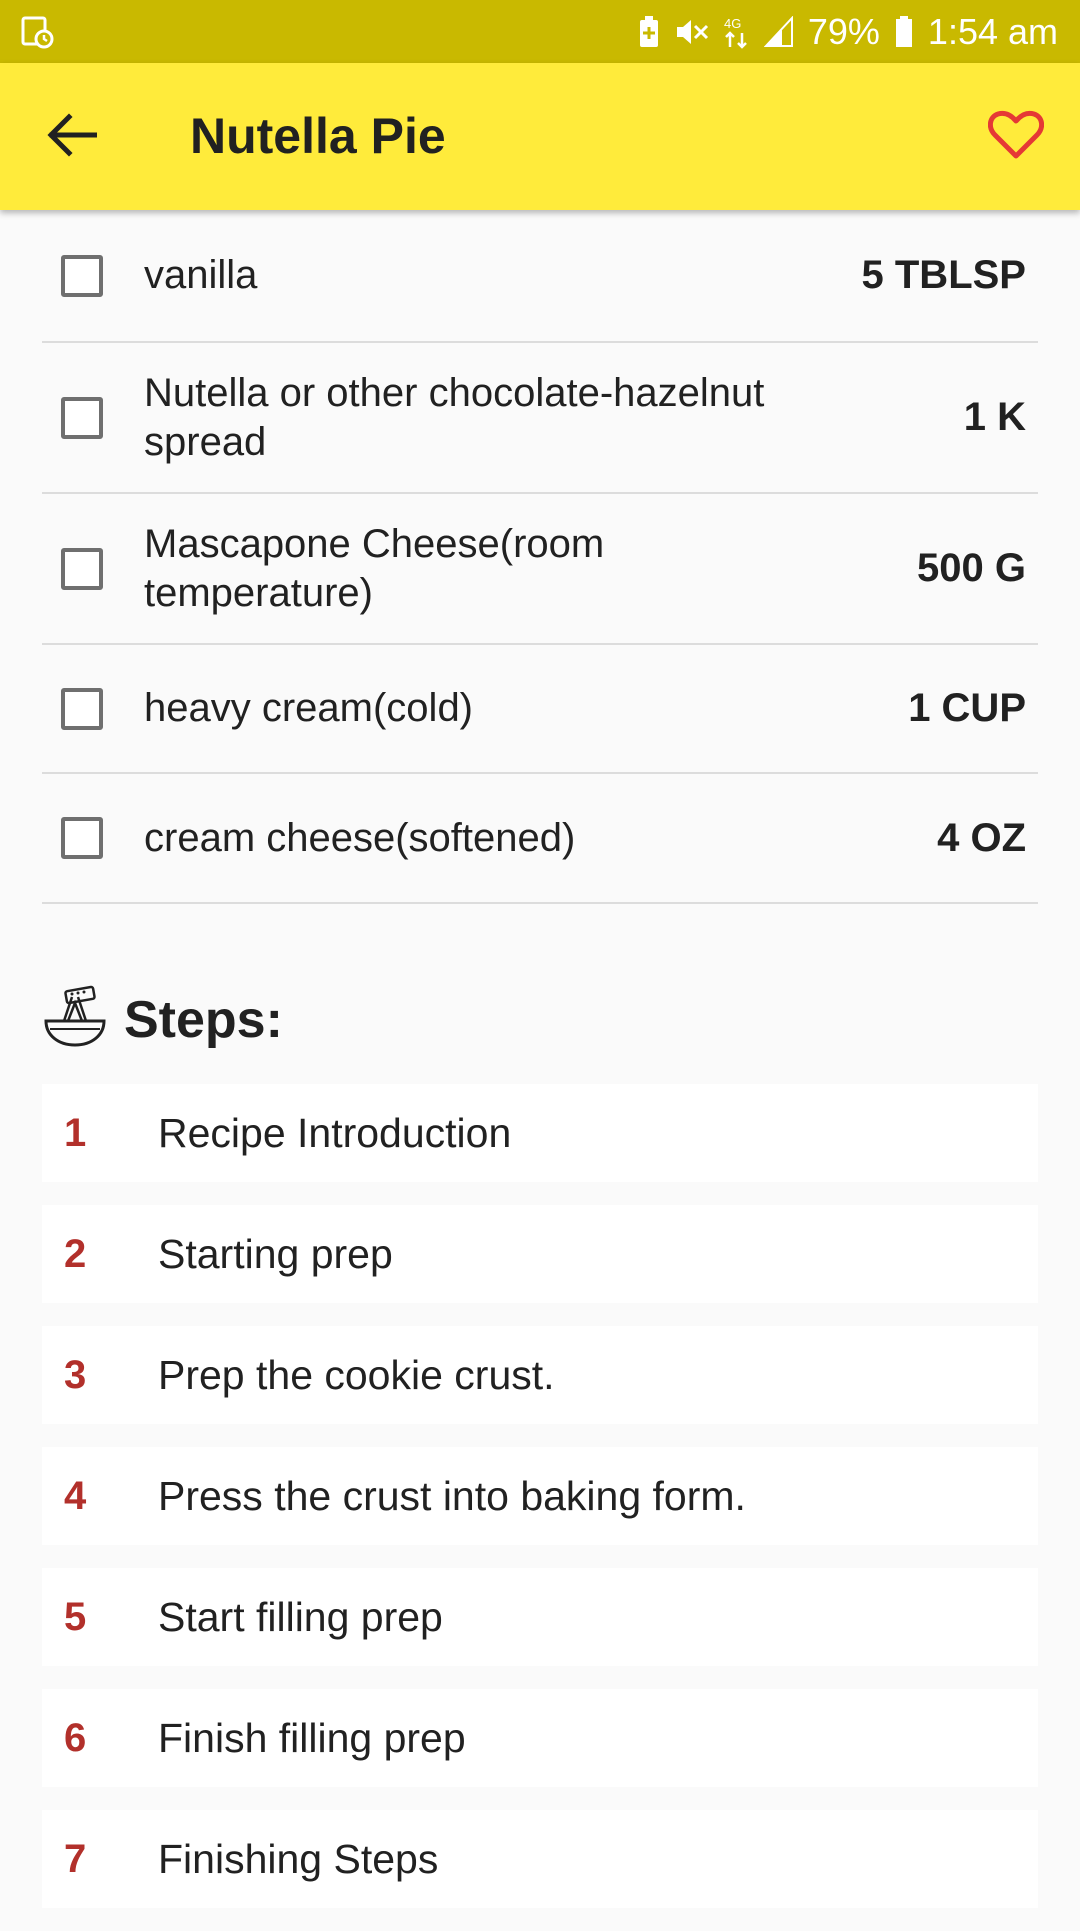 The height and width of the screenshot is (1931, 1080). What do you see at coordinates (360, 837) in the screenshot?
I see `ingredient-name: cream cheese(softened)` at bounding box center [360, 837].